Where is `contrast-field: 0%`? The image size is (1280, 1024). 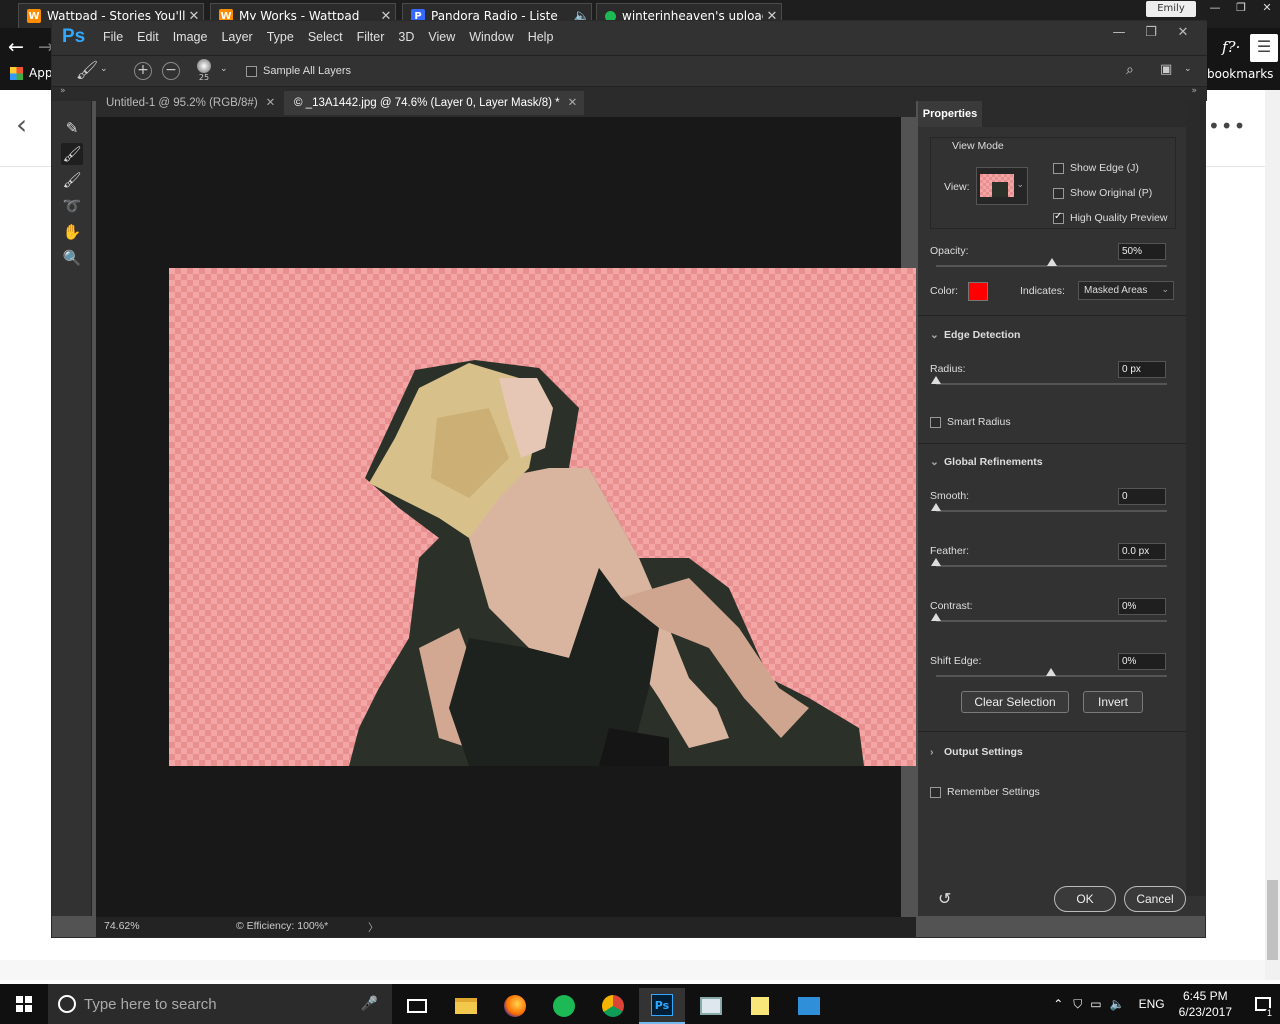
contrast-field: 0% is located at coordinates (1142, 606).